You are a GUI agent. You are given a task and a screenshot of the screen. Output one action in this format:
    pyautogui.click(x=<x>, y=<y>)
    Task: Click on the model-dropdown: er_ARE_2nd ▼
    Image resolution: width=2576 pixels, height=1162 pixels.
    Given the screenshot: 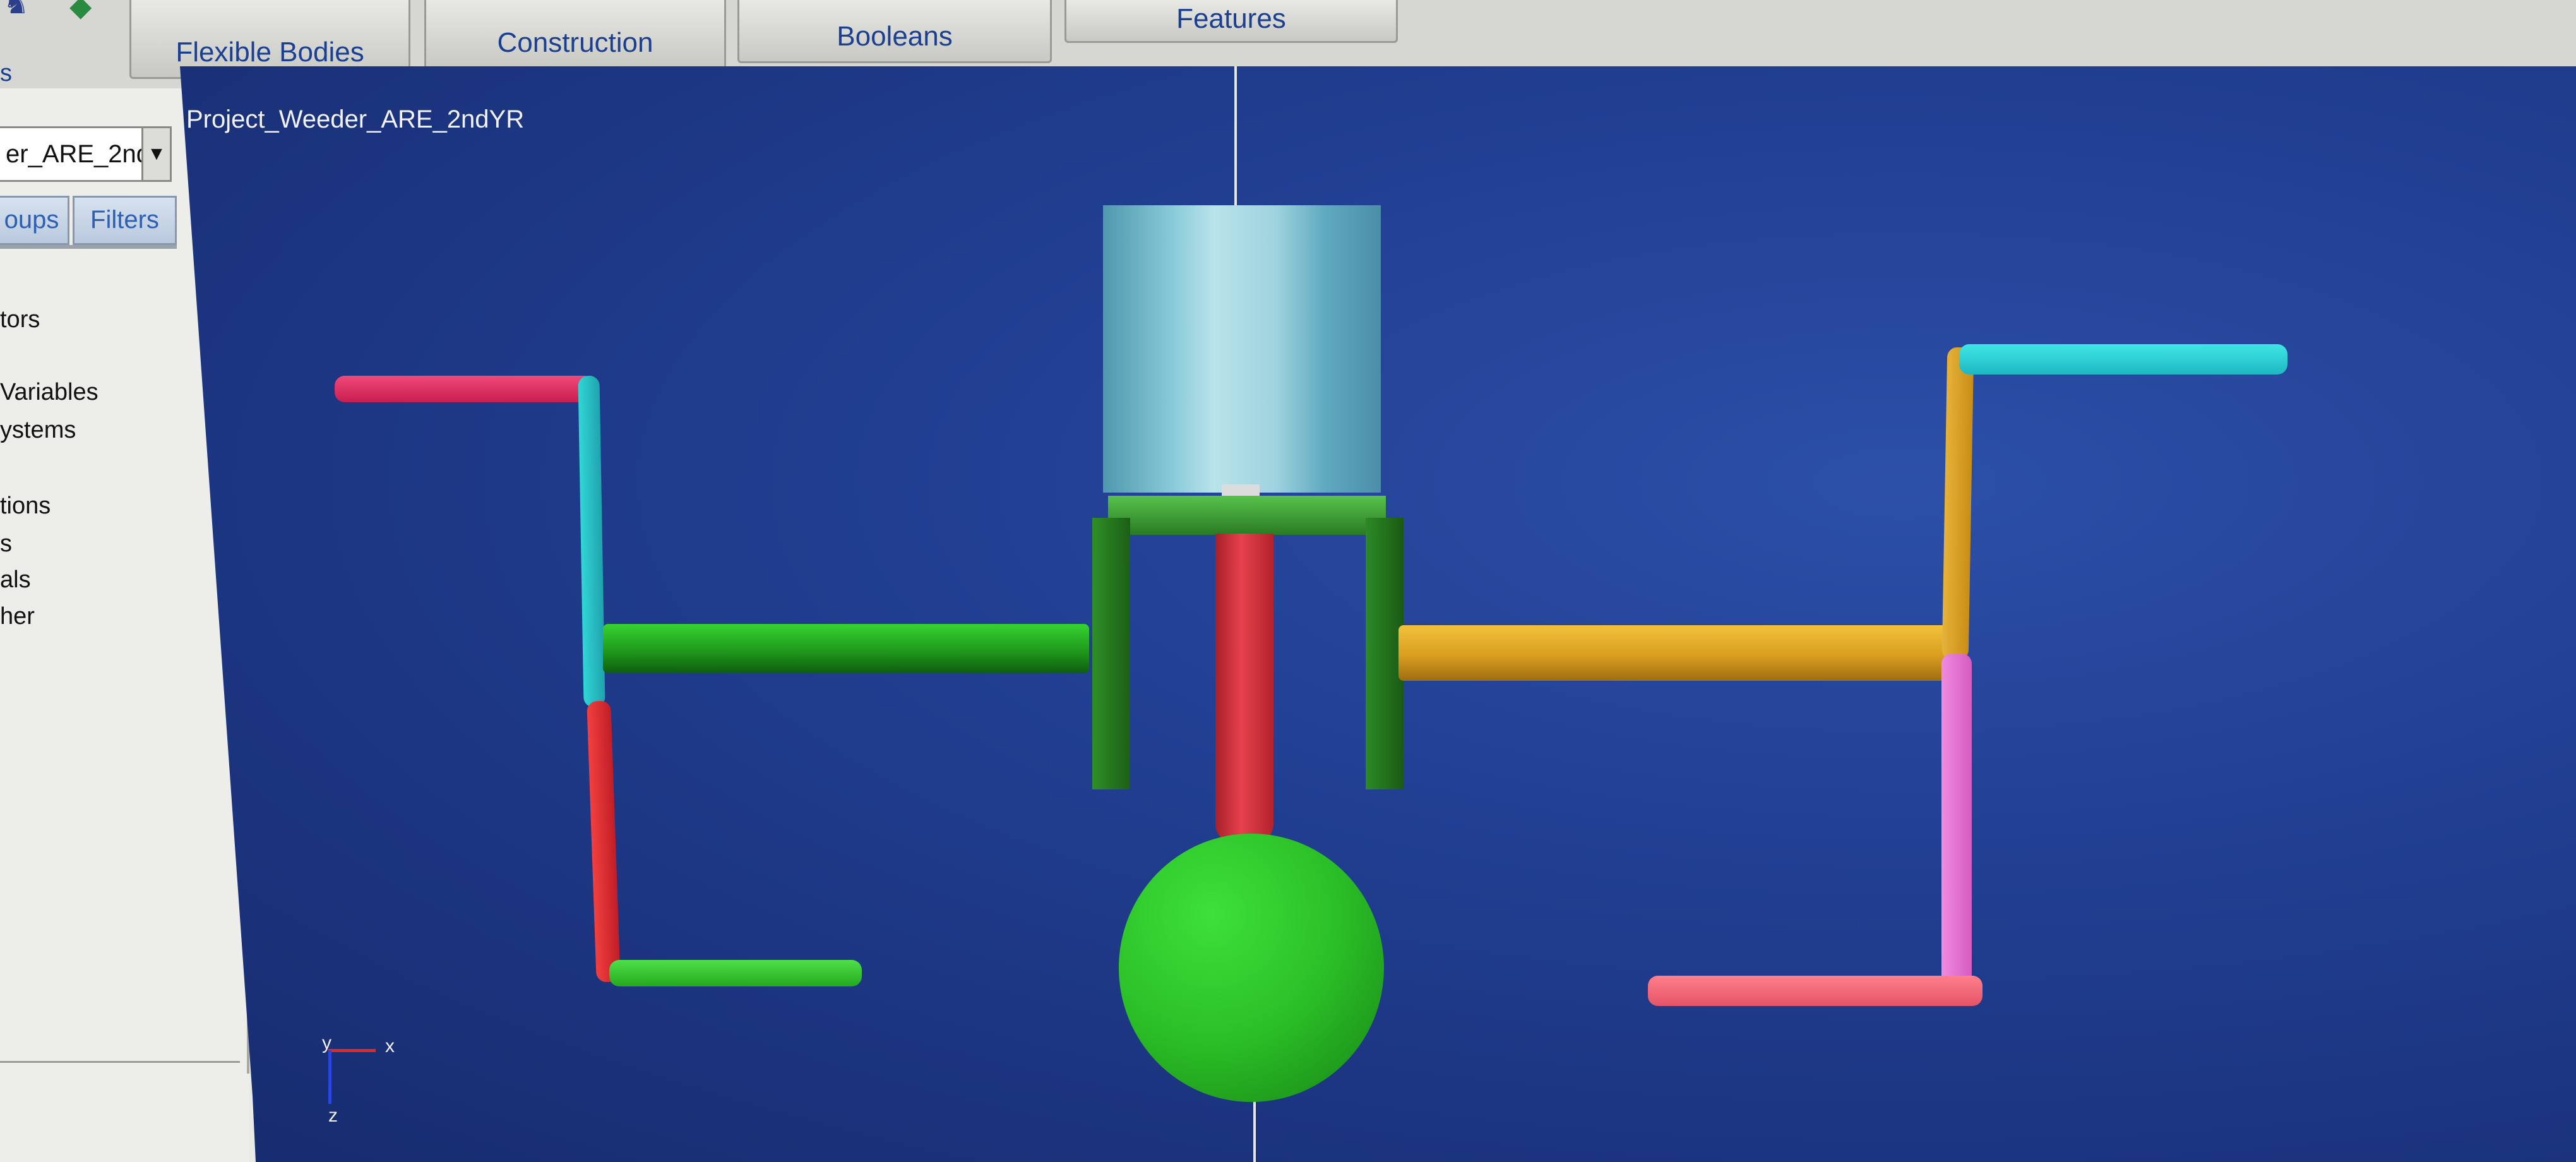 What is the action you would take?
    pyautogui.click(x=86, y=154)
    